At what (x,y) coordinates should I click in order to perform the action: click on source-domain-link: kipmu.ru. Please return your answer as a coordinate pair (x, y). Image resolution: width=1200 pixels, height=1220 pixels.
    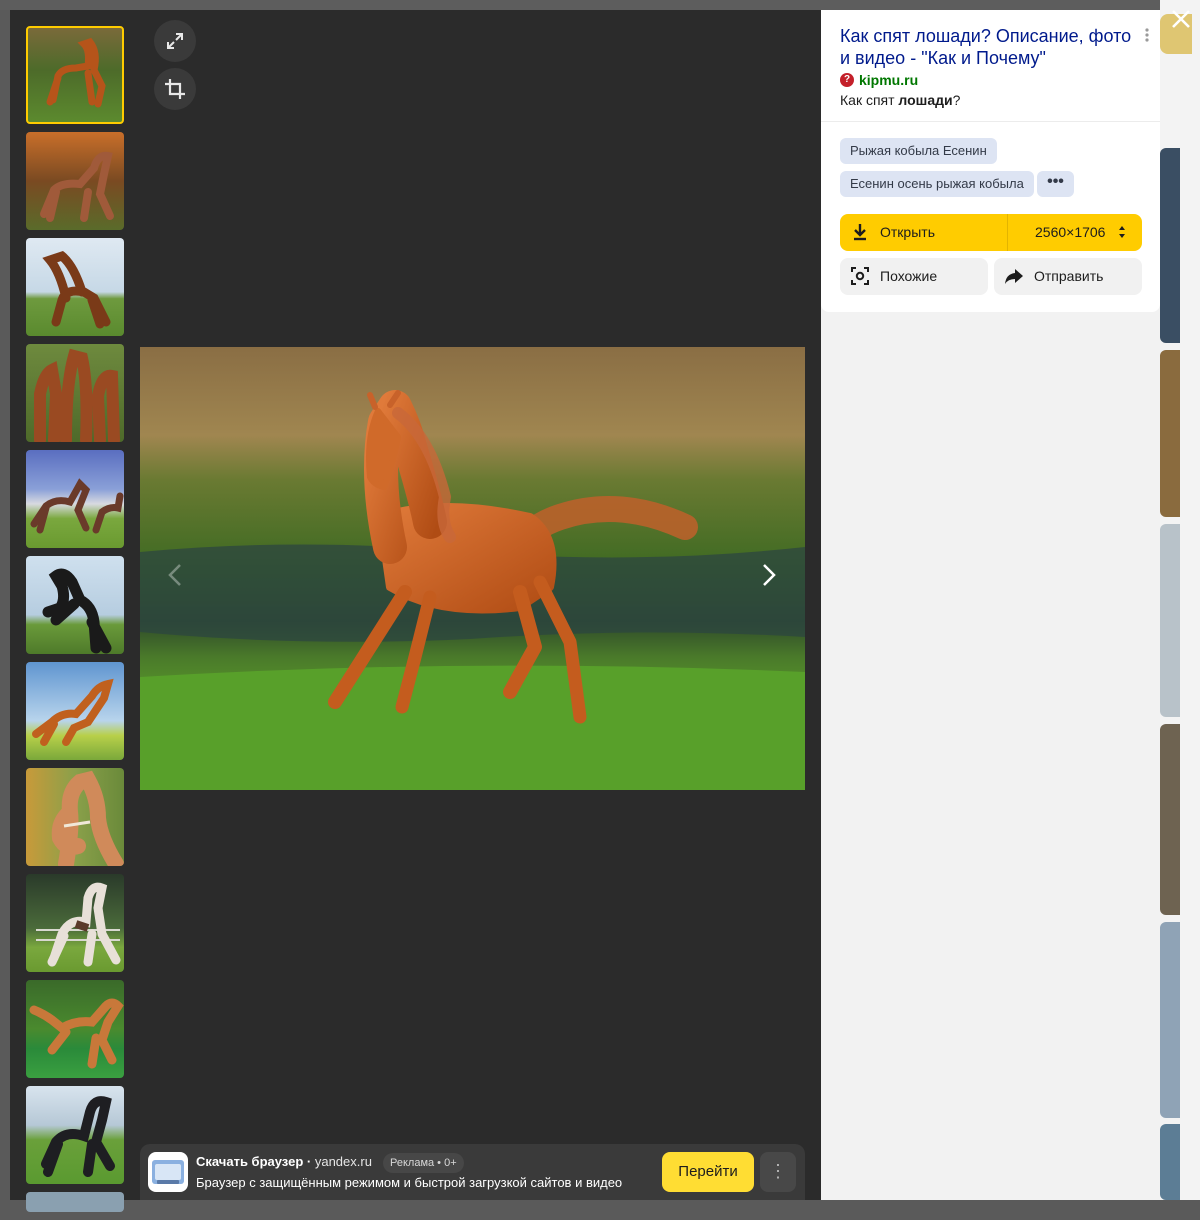
    Looking at the image, I should click on (888, 80).